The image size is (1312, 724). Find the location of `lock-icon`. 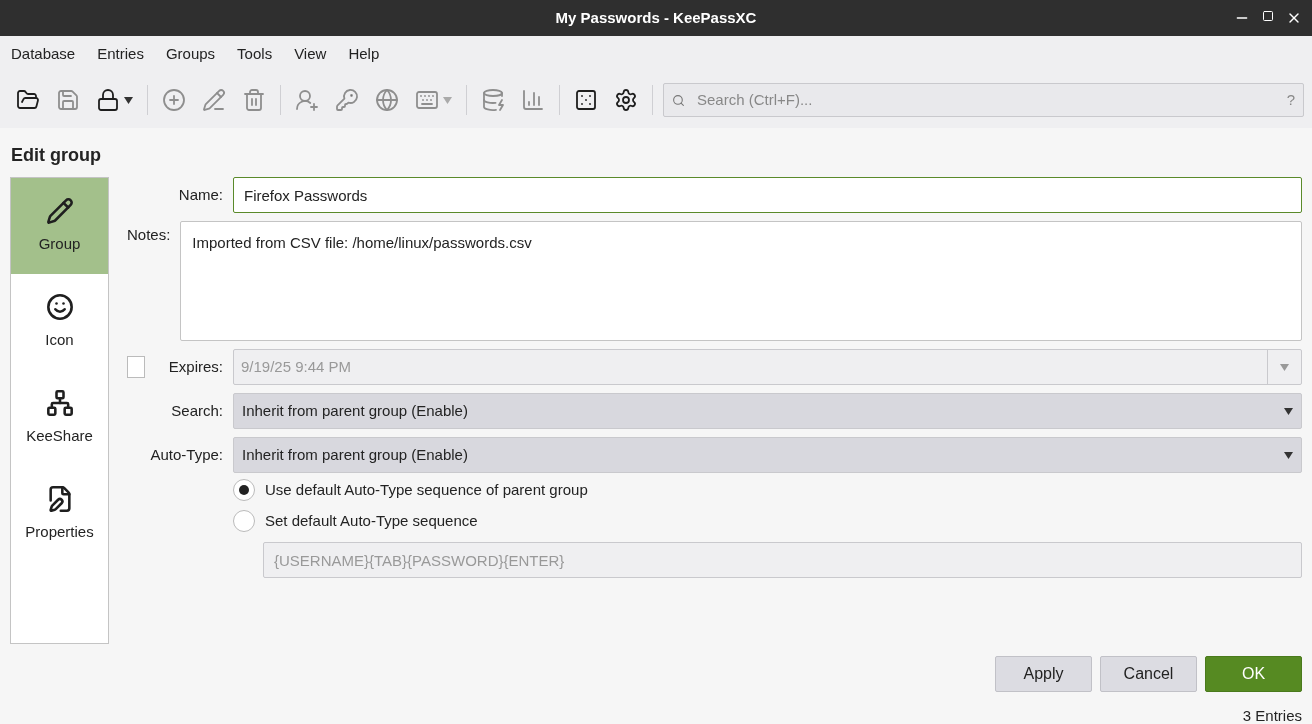

lock-icon is located at coordinates (108, 100).